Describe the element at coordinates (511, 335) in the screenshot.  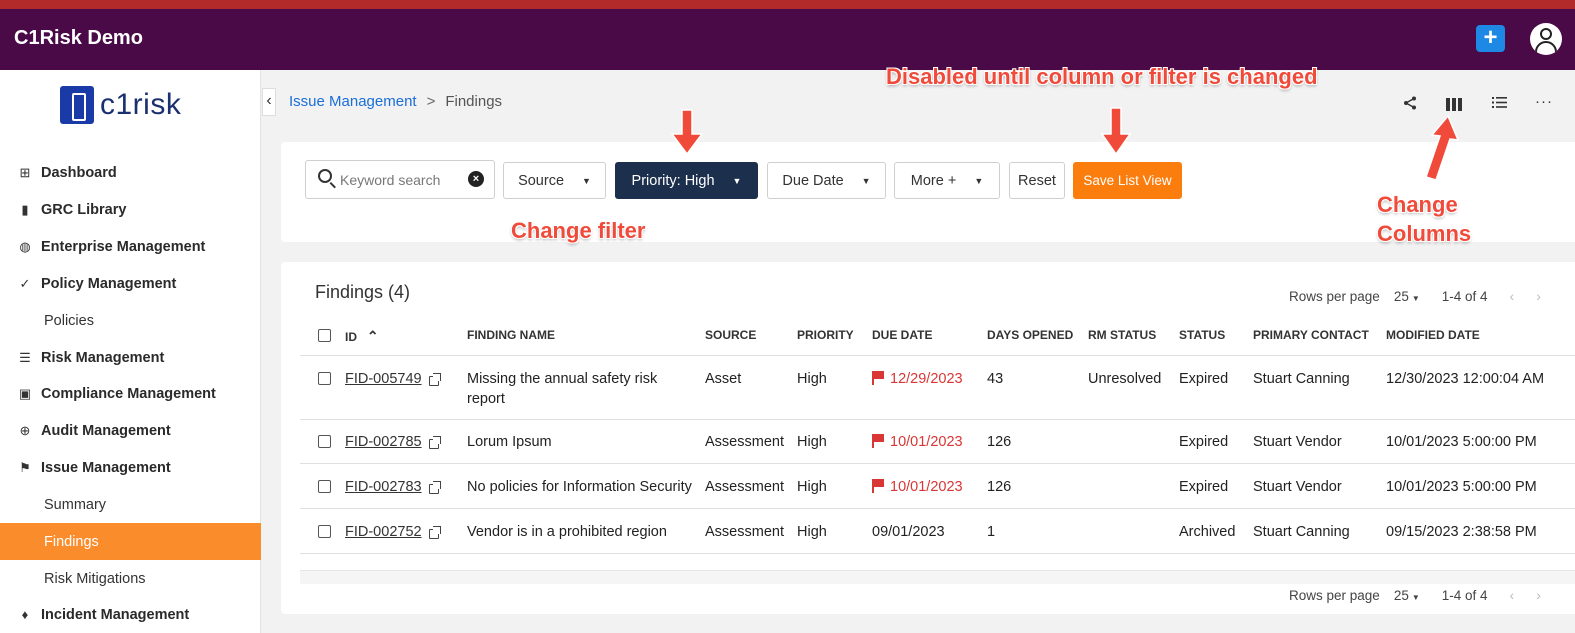
I see `column-header-finding-name: FINDING NAME` at that location.